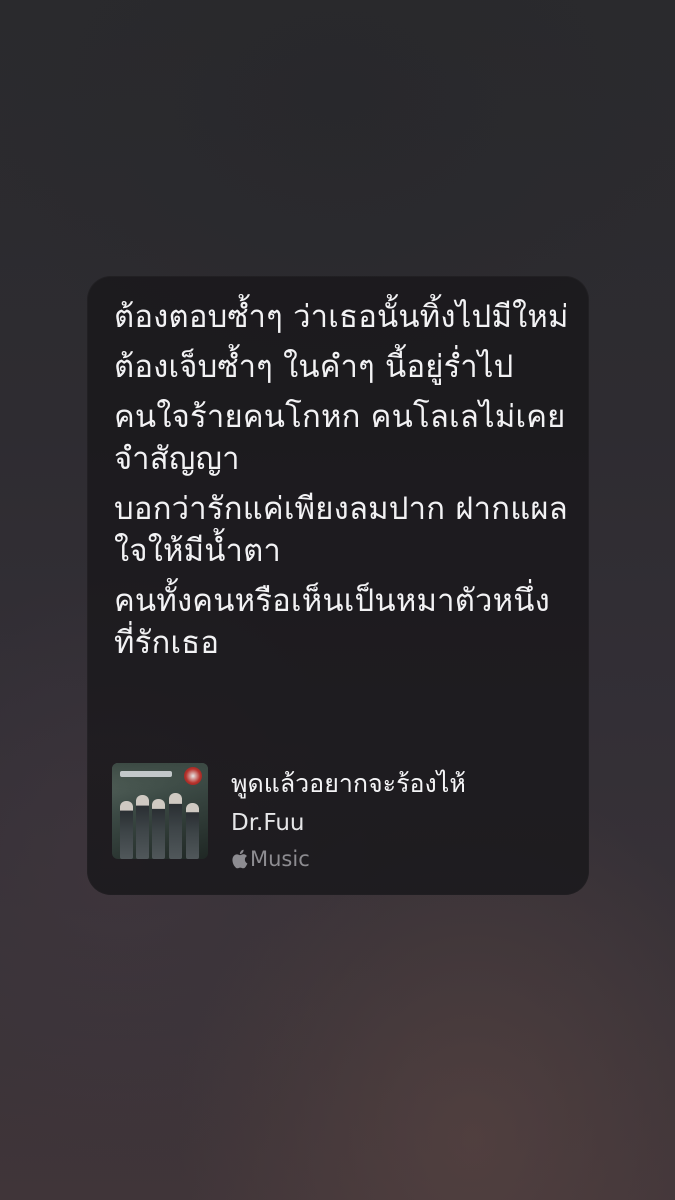 The height and width of the screenshot is (1200, 675). What do you see at coordinates (340, 438) in the screenshot?
I see `lyric-line: คนใจร้ายคนโกหก คนโลเลไม่เคยจำสัญญา` at bounding box center [340, 438].